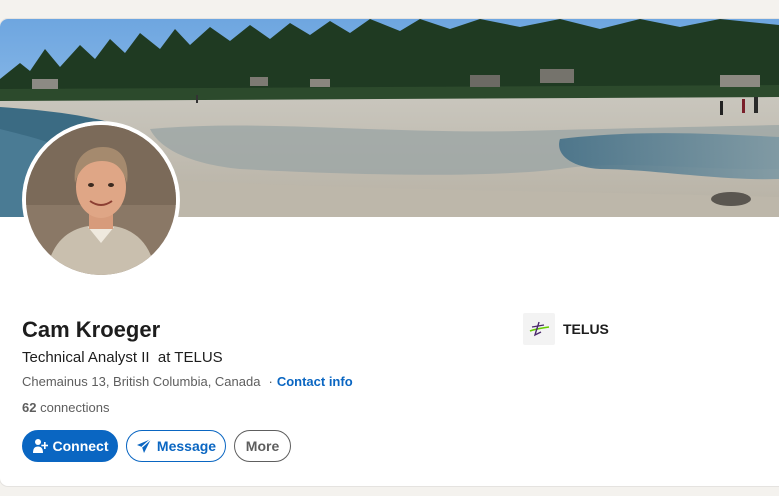 Image resolution: width=779 pixels, height=496 pixels. I want to click on profile-actions: Connect Message More, so click(156, 446).